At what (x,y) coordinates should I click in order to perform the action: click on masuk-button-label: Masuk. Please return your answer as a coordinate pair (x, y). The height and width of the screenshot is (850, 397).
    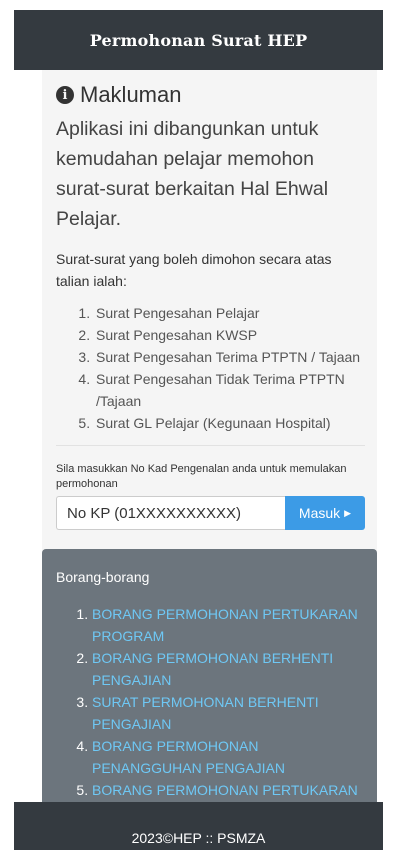
    Looking at the image, I should click on (319, 513).